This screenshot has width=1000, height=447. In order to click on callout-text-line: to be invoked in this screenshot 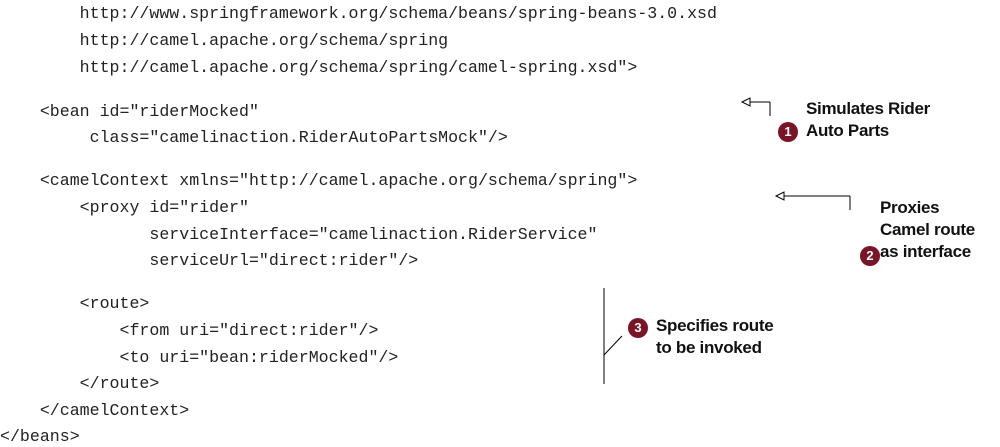, I will do `click(709, 347)`.